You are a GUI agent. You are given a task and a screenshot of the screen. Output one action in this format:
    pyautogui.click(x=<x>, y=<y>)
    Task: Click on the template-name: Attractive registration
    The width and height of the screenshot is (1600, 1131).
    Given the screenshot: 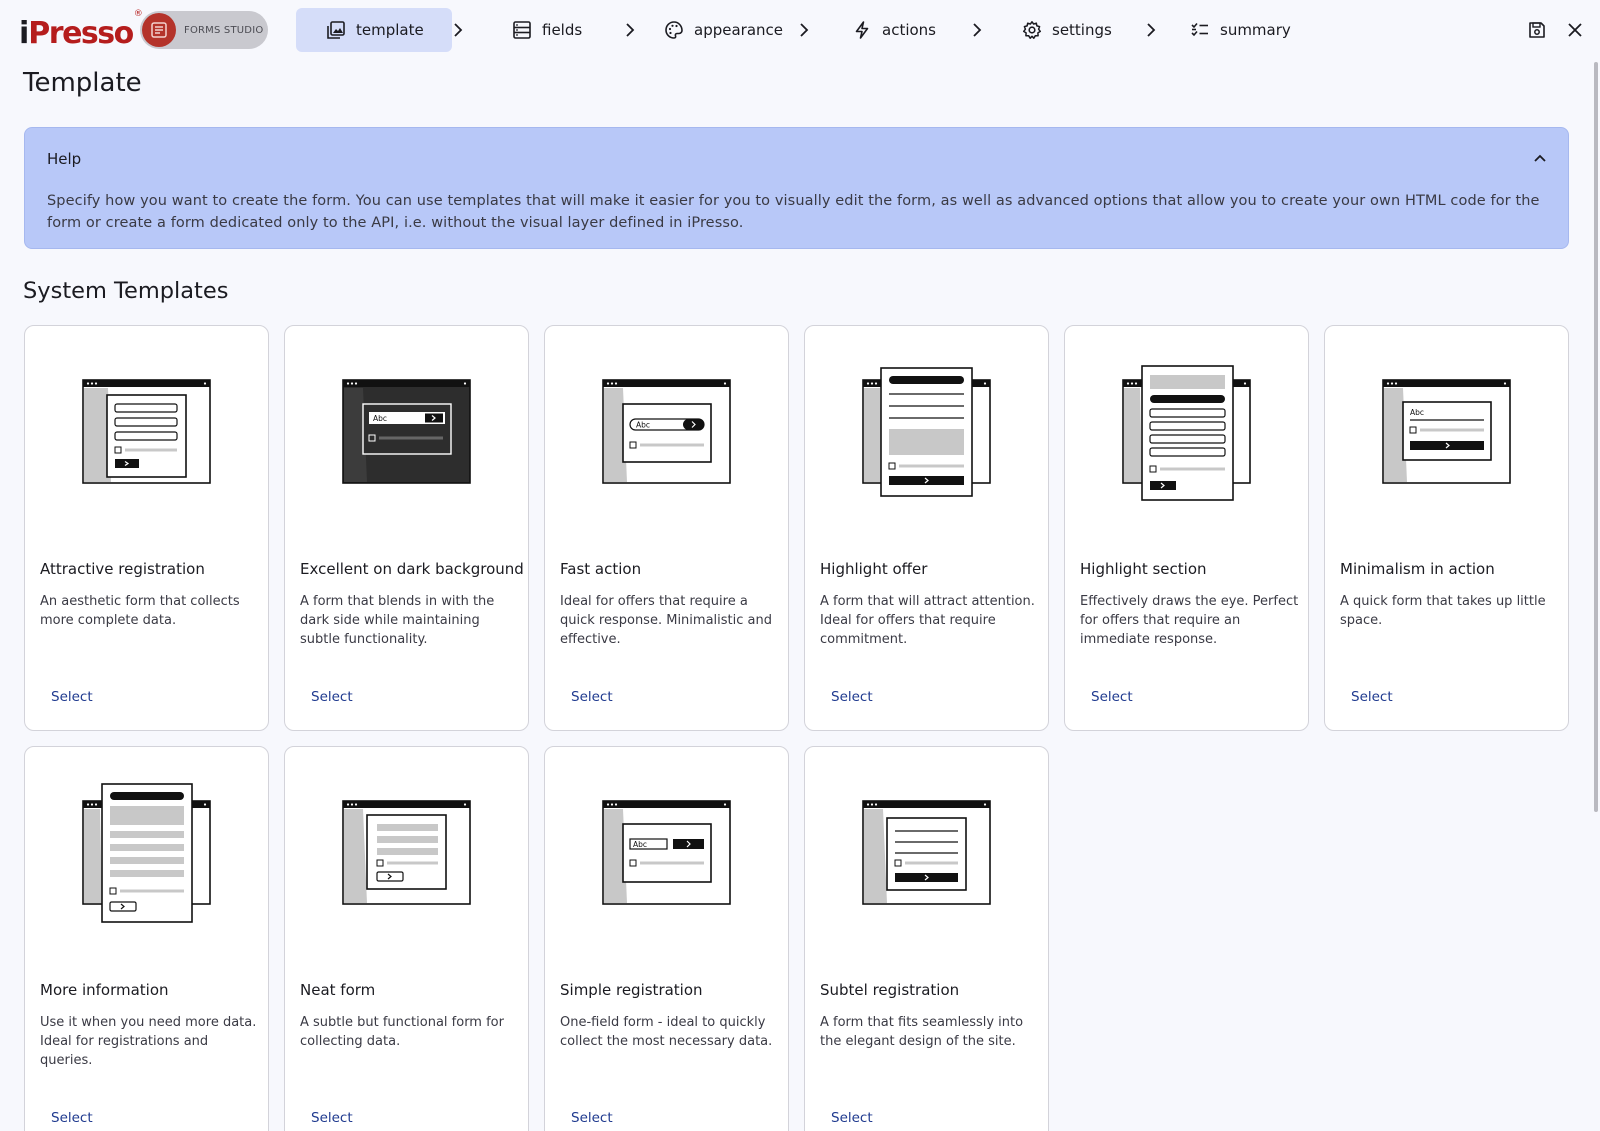 What is the action you would take?
    pyautogui.click(x=122, y=569)
    